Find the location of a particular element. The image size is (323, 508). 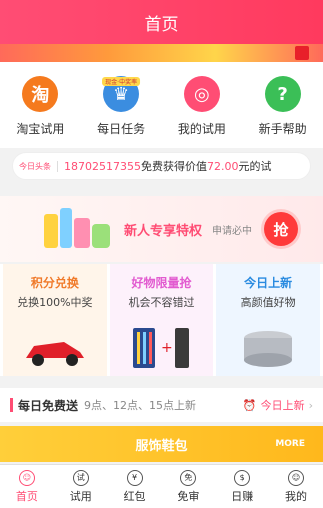

quick-item-my-trial: ◎ 我的试用 is located at coordinates (202, 105).